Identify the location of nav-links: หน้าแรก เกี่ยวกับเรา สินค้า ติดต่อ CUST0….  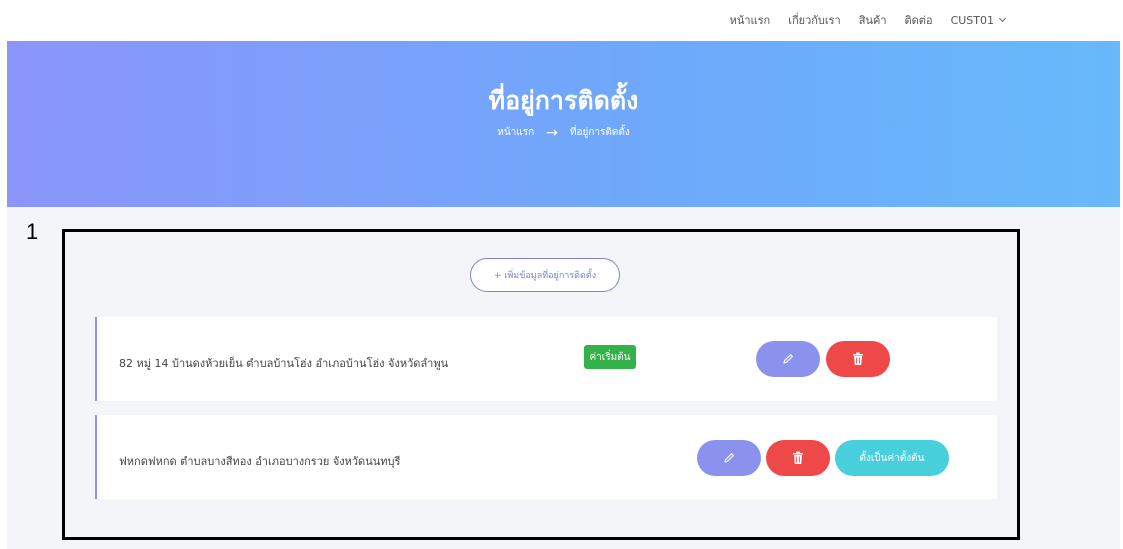
(868, 20).